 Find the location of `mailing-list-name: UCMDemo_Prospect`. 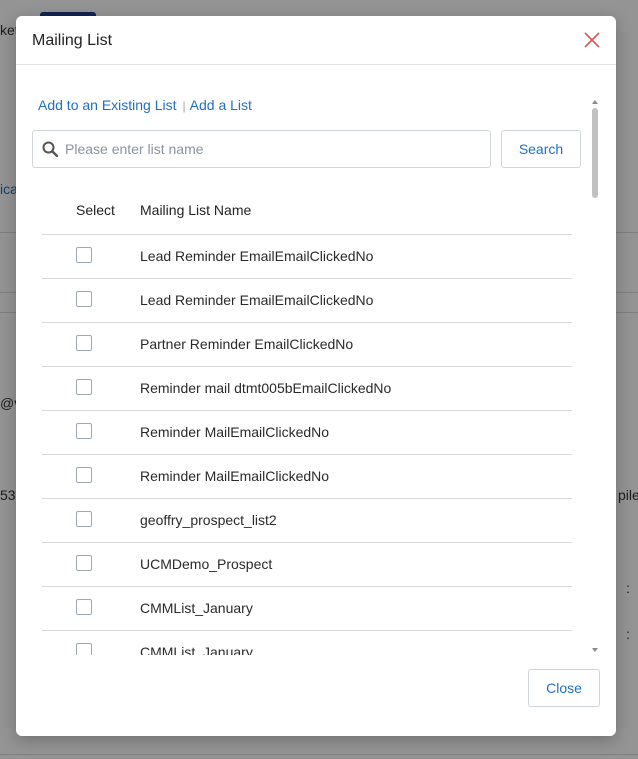

mailing-list-name: UCMDemo_Prospect is located at coordinates (206, 564).